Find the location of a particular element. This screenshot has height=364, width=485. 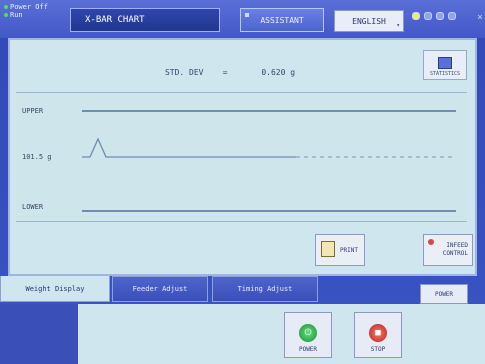

language-label: ENGLISH is located at coordinates (369, 21).